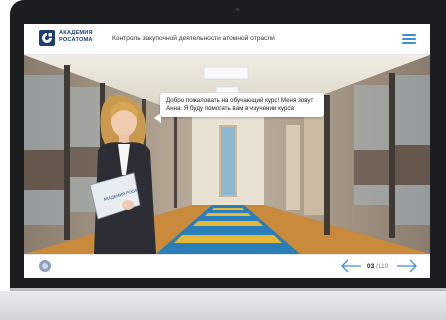 The height and width of the screenshot is (320, 446). Describe the element at coordinates (76, 39) in the screenshot. I see `logo-line-2: РОСАТОМА` at that location.